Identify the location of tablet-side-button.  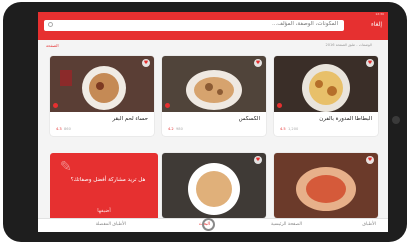
(396, 120).